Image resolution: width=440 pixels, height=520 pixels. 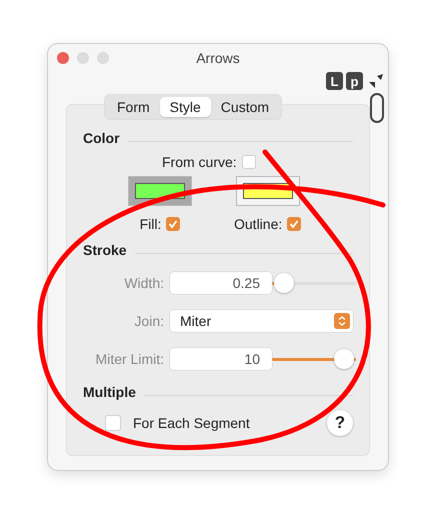 What do you see at coordinates (144, 283) in the screenshot?
I see `field-label: Width:` at bounding box center [144, 283].